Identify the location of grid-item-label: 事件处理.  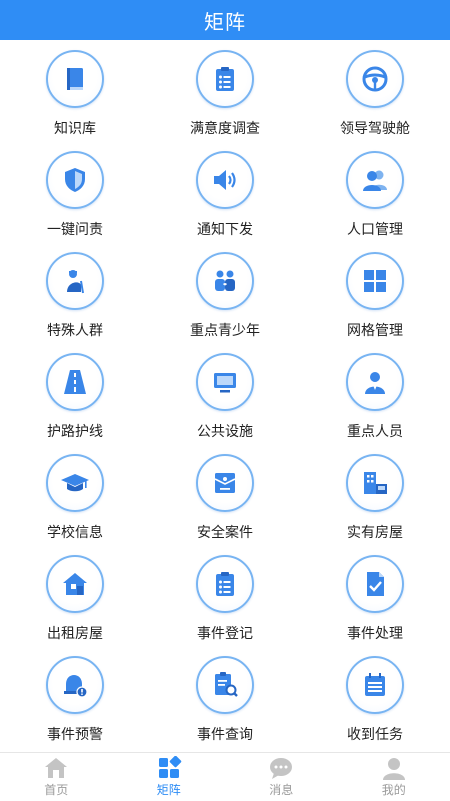
(375, 633).